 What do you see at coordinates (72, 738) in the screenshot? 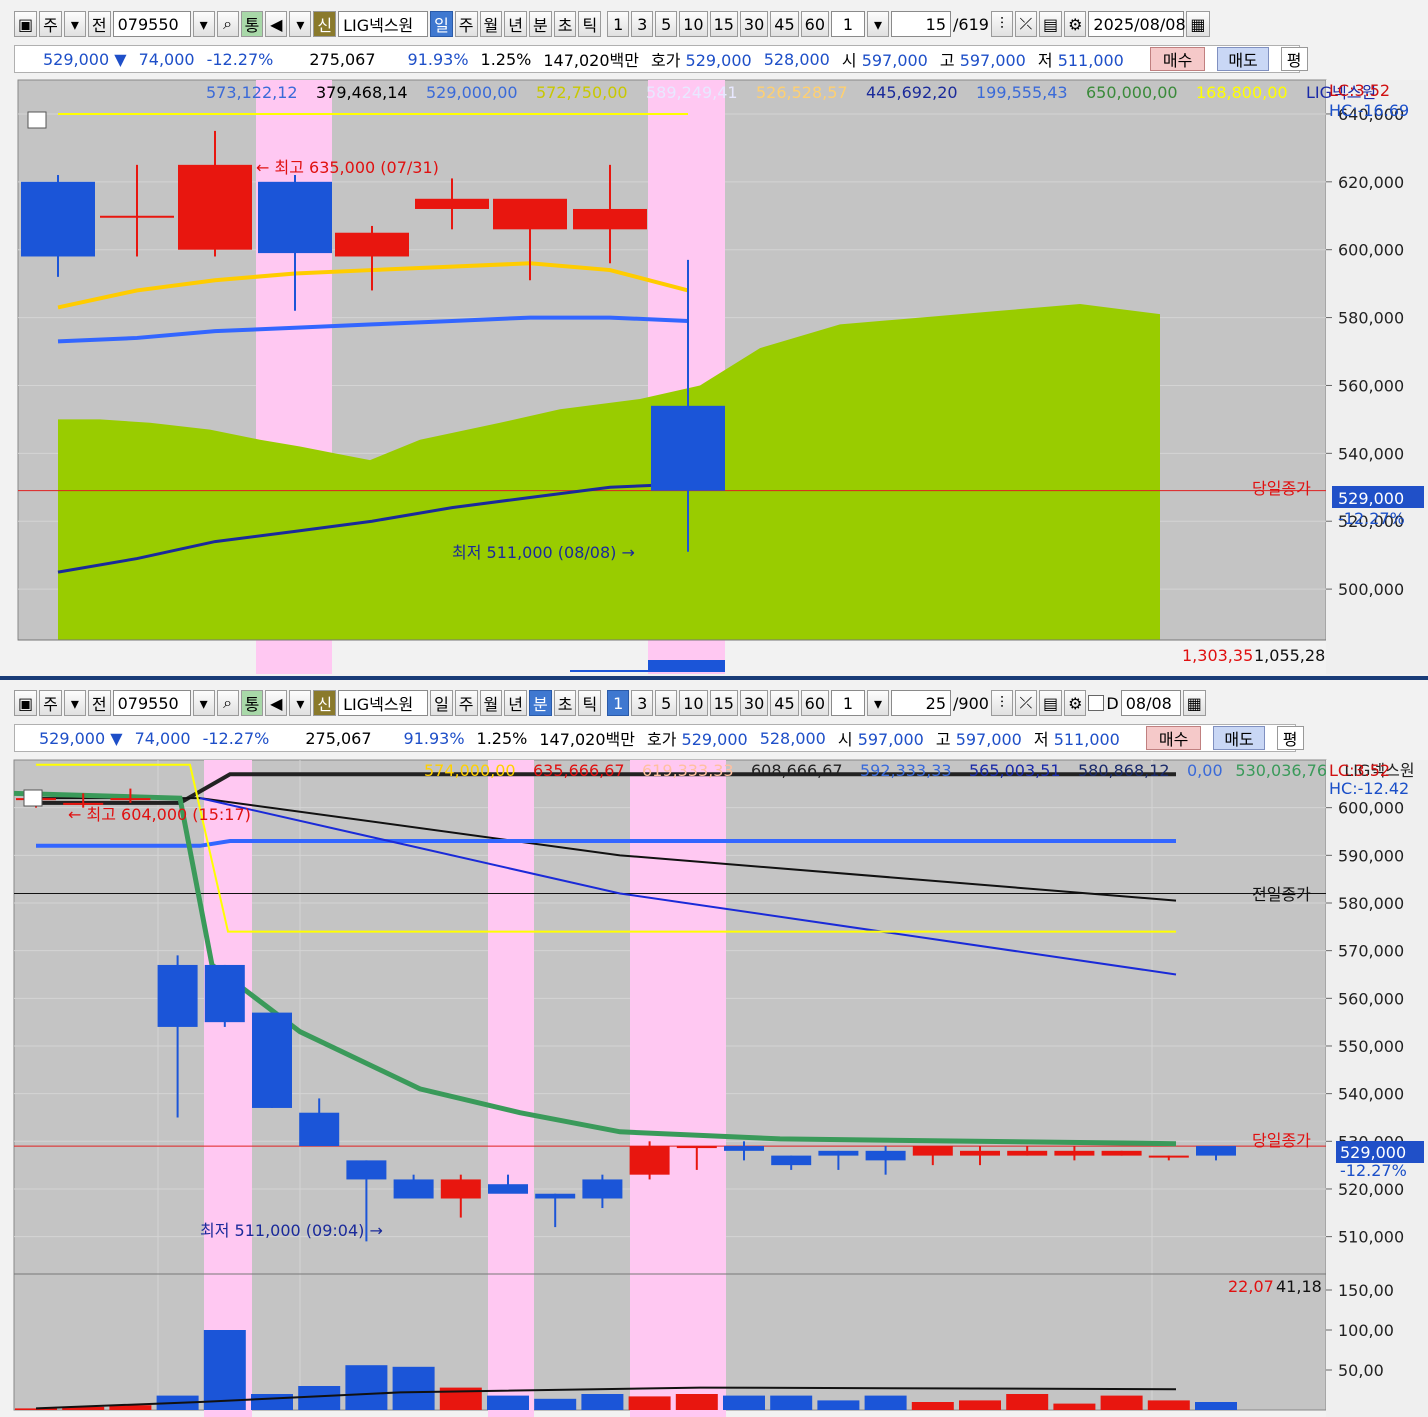
I see `price: 529,000` at bounding box center [72, 738].